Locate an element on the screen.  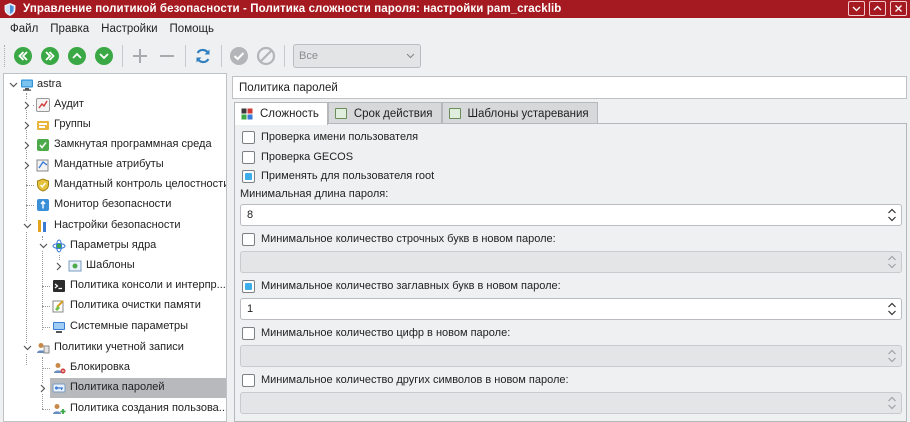
menu-file: Файл is located at coordinates (24, 29).